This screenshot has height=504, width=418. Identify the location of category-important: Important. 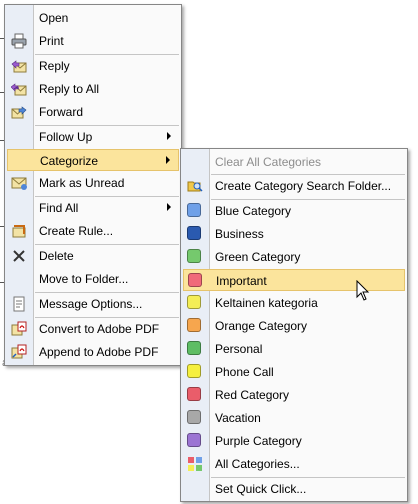
(294, 280).